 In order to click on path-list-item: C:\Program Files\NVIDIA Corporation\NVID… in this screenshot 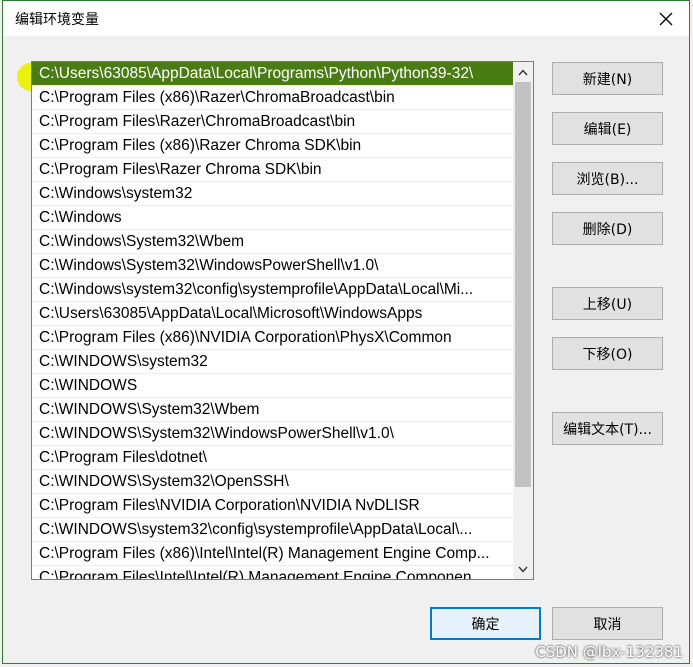, I will do `click(272, 506)`.